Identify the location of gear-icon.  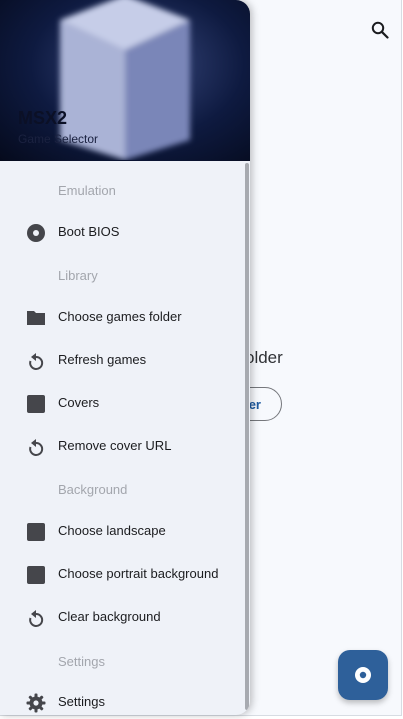
(36, 703).